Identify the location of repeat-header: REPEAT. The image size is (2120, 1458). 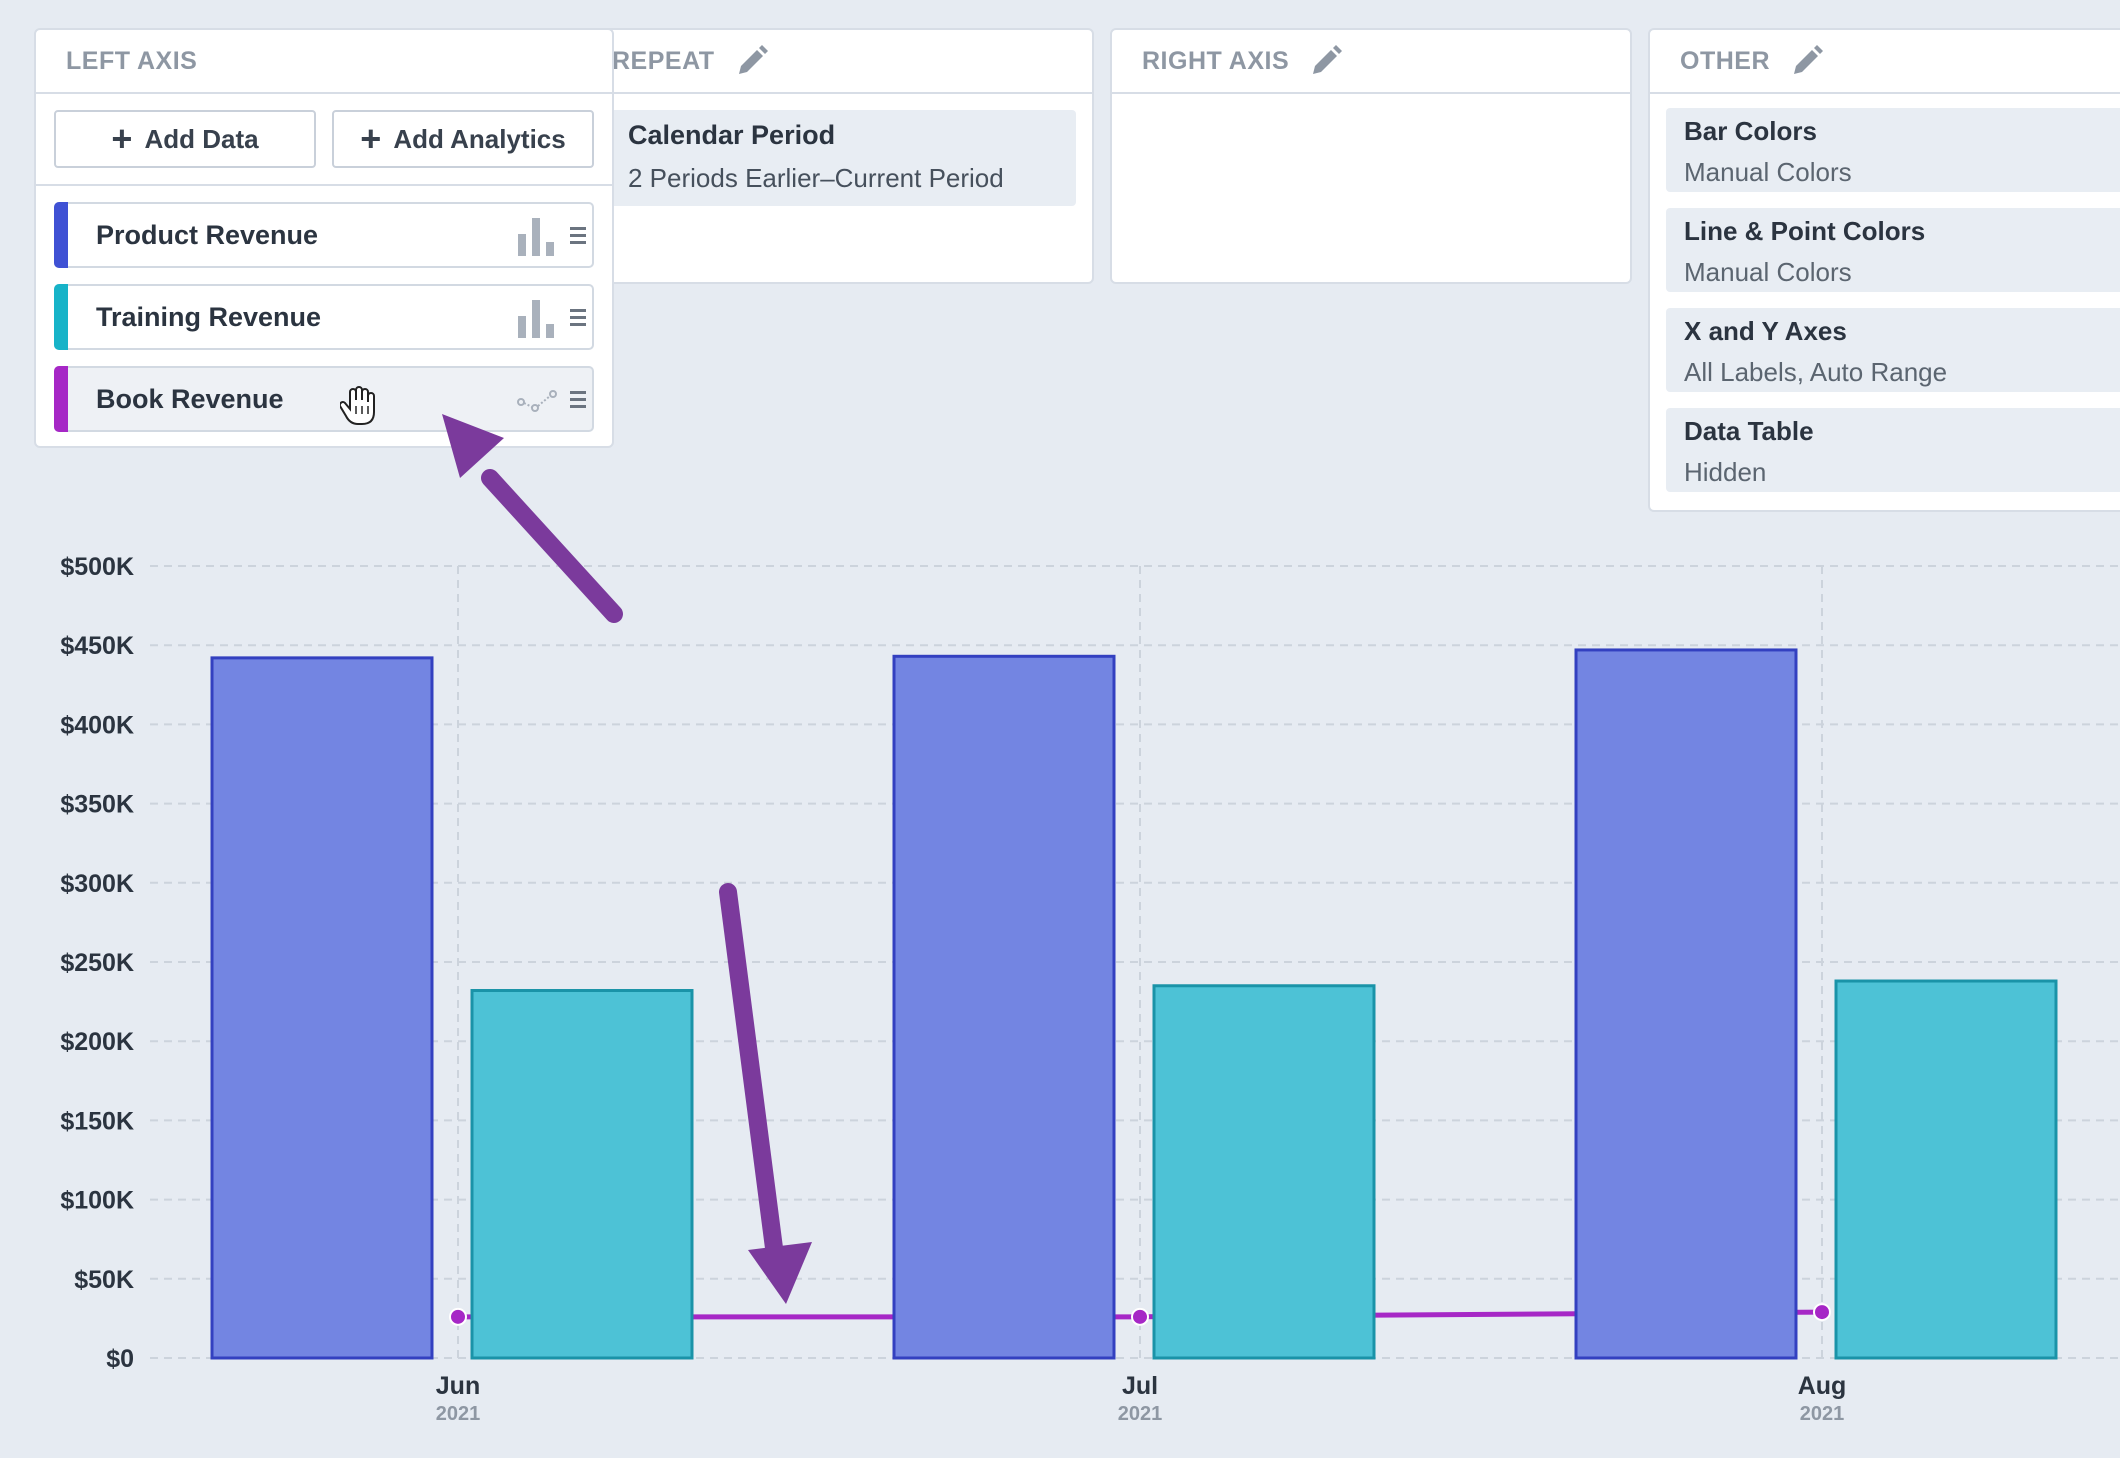
(832, 62).